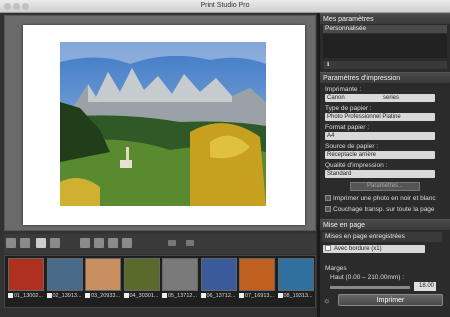  Describe the element at coordinates (11, 243) in the screenshot. I see `rotate-left-icon` at that location.